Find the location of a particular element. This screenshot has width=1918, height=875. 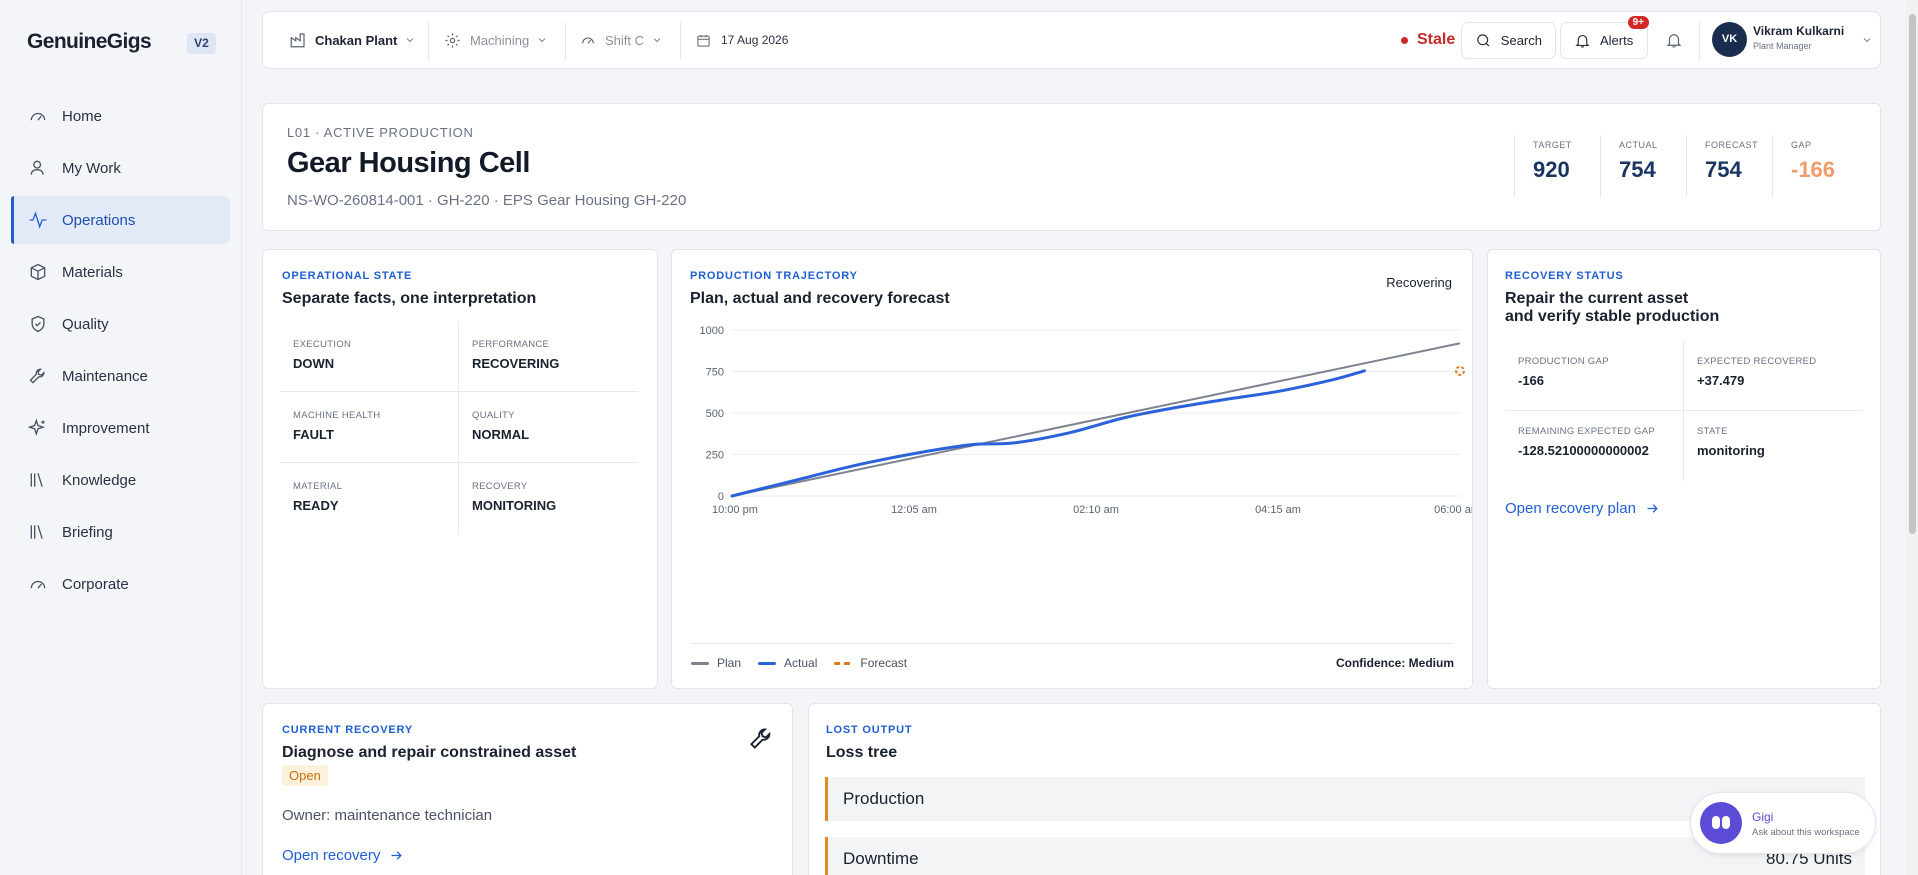

link-label: Open recovery is located at coordinates (331, 855).